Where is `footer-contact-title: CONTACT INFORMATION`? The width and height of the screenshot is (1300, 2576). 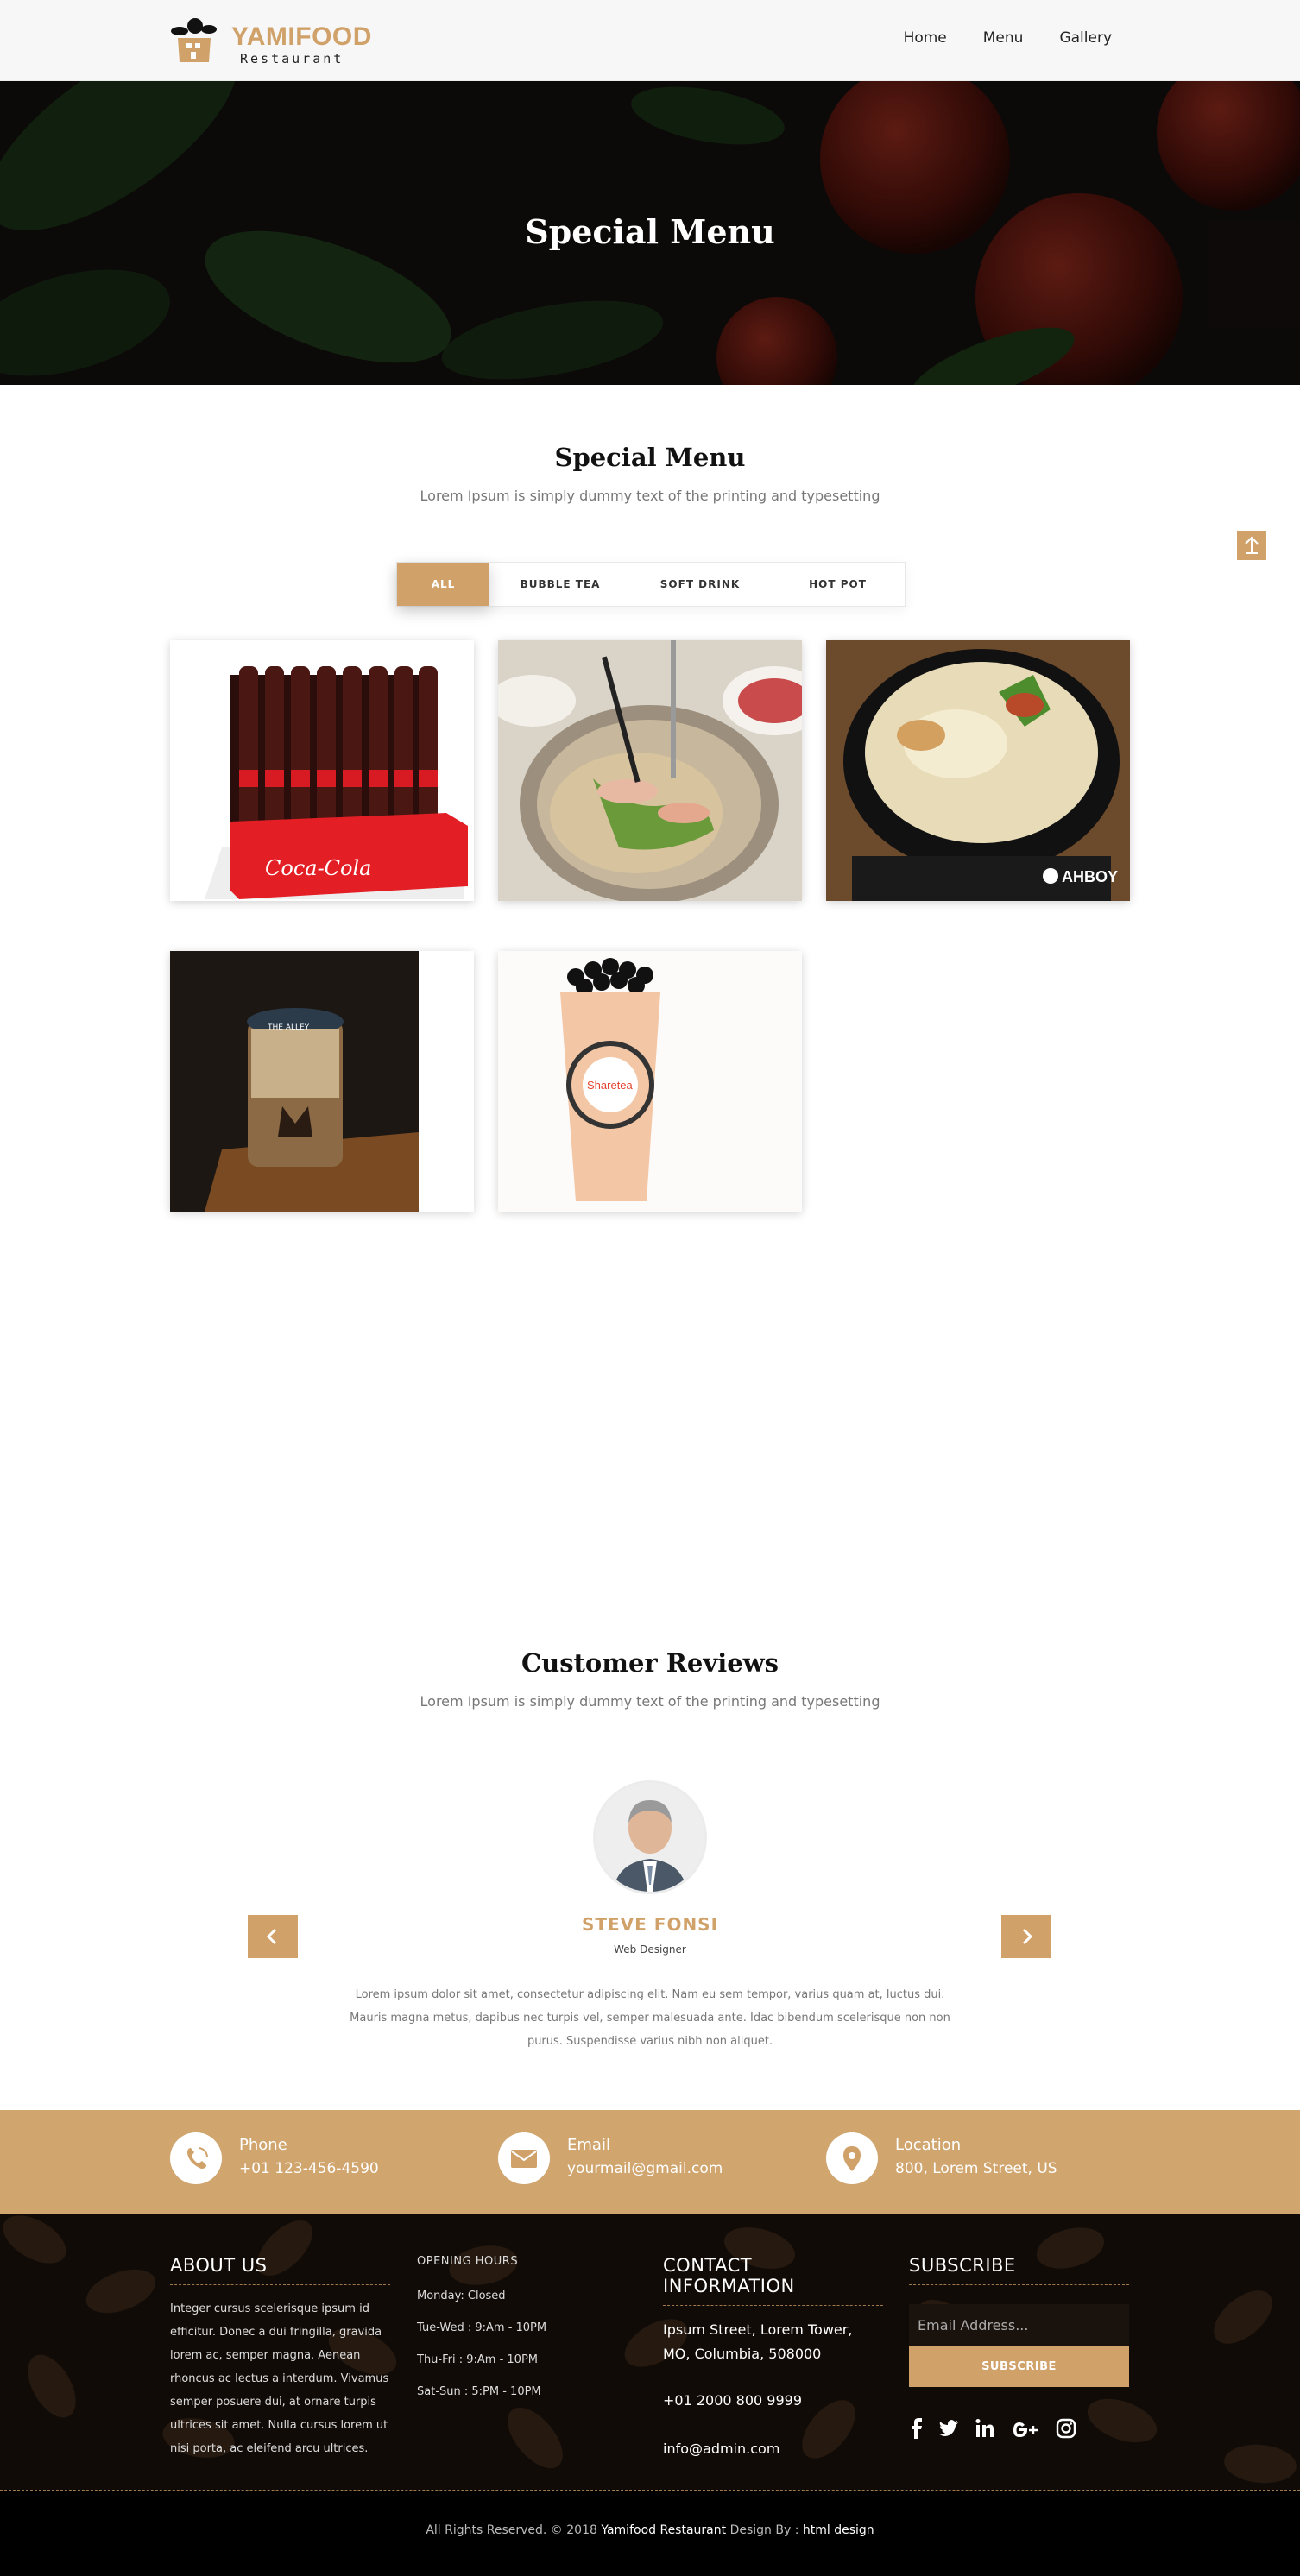
footer-contact-title: CONTACT INFORMATION is located at coordinates (773, 2280).